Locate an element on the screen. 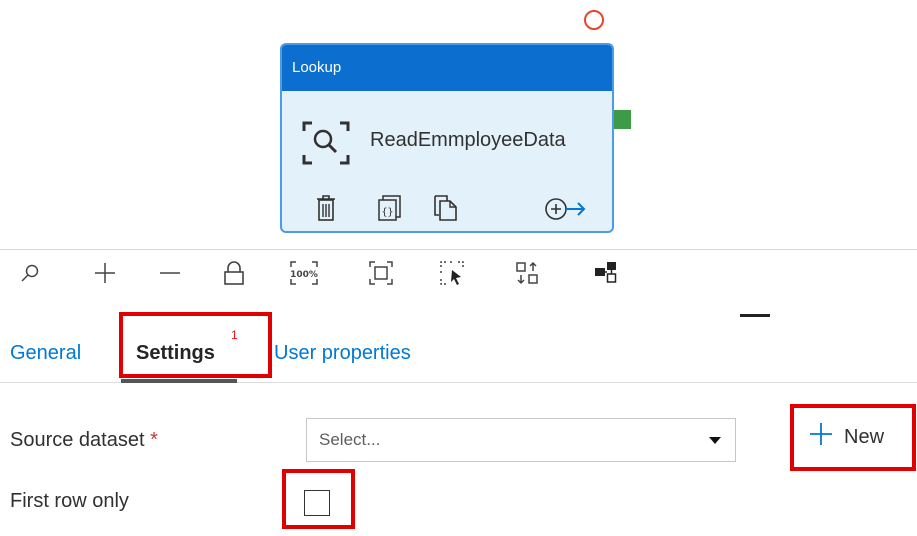 The width and height of the screenshot is (917, 536). search-icon is located at coordinates (30, 273).